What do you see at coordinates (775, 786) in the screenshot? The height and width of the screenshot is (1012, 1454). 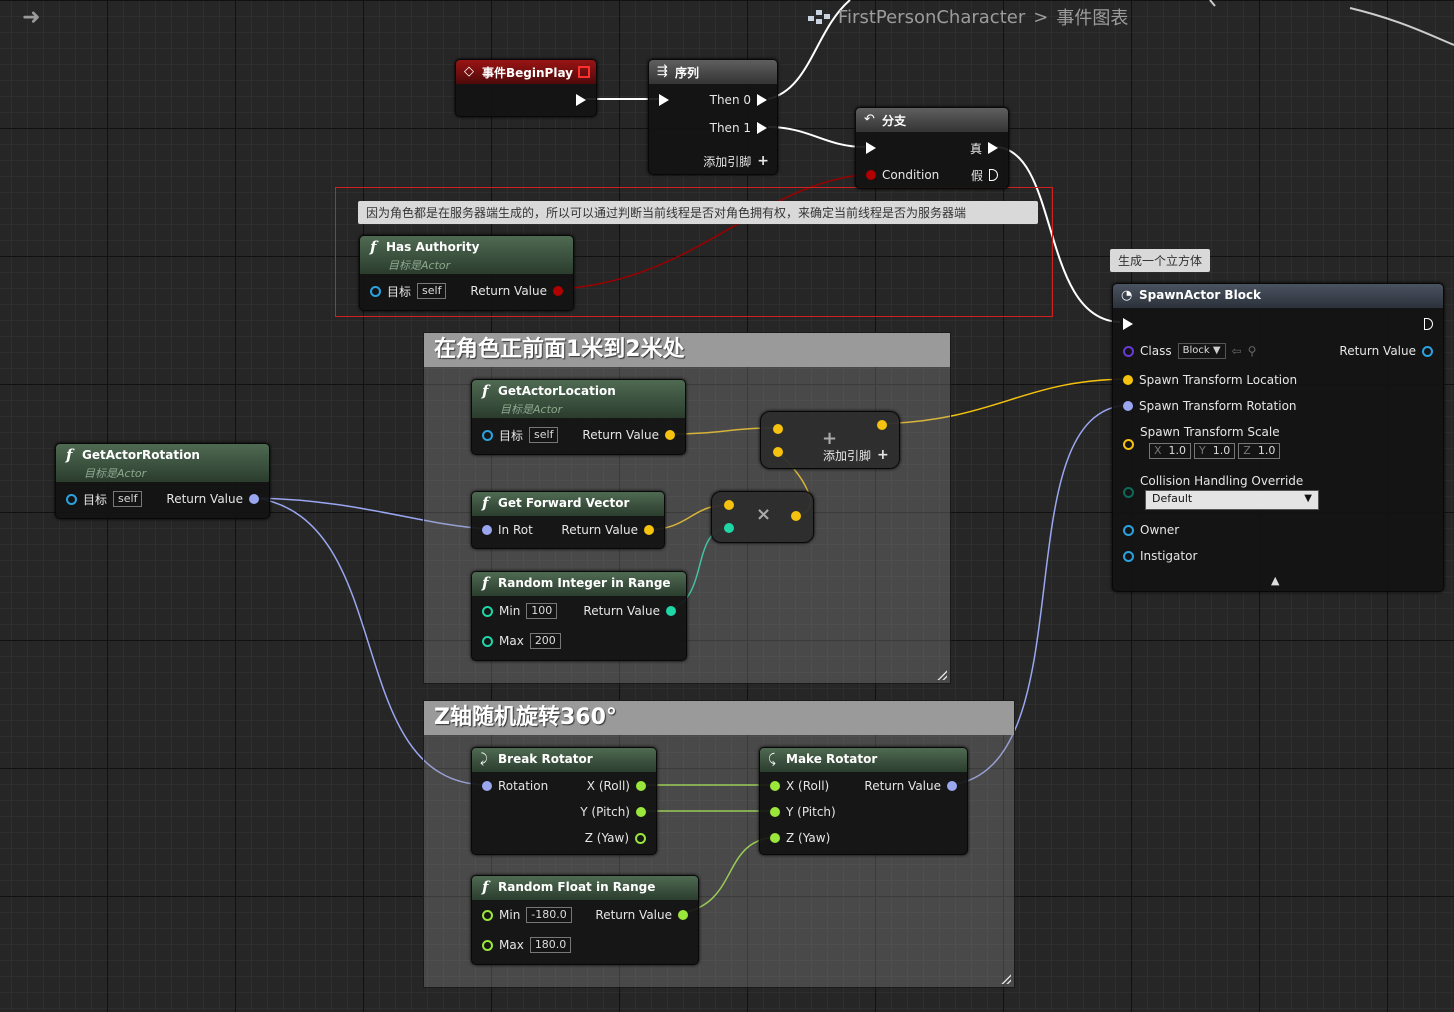 I see `float-pin-icon` at bounding box center [775, 786].